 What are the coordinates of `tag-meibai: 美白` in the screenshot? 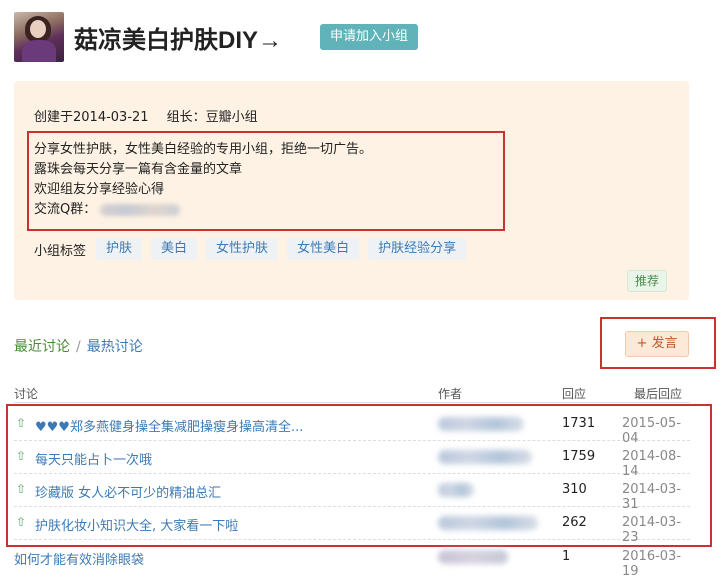 It's located at (174, 249).